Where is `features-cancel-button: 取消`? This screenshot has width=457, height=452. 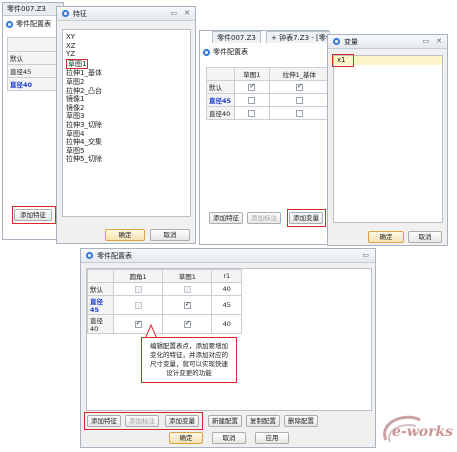
features-cancel-button: 取消 is located at coordinates (170, 235).